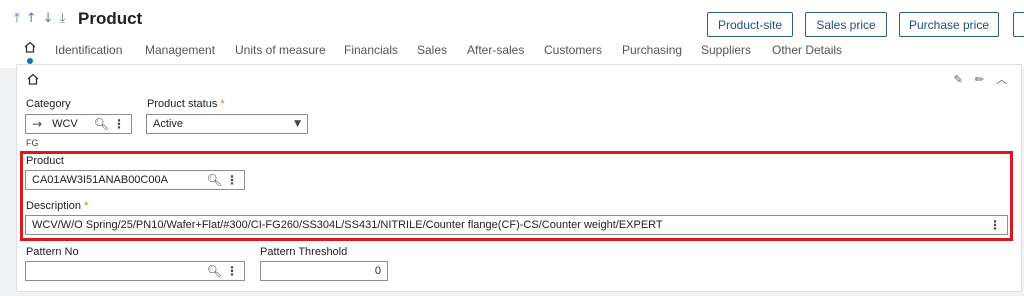  I want to click on pattern-threshold-field: 0, so click(324, 271).